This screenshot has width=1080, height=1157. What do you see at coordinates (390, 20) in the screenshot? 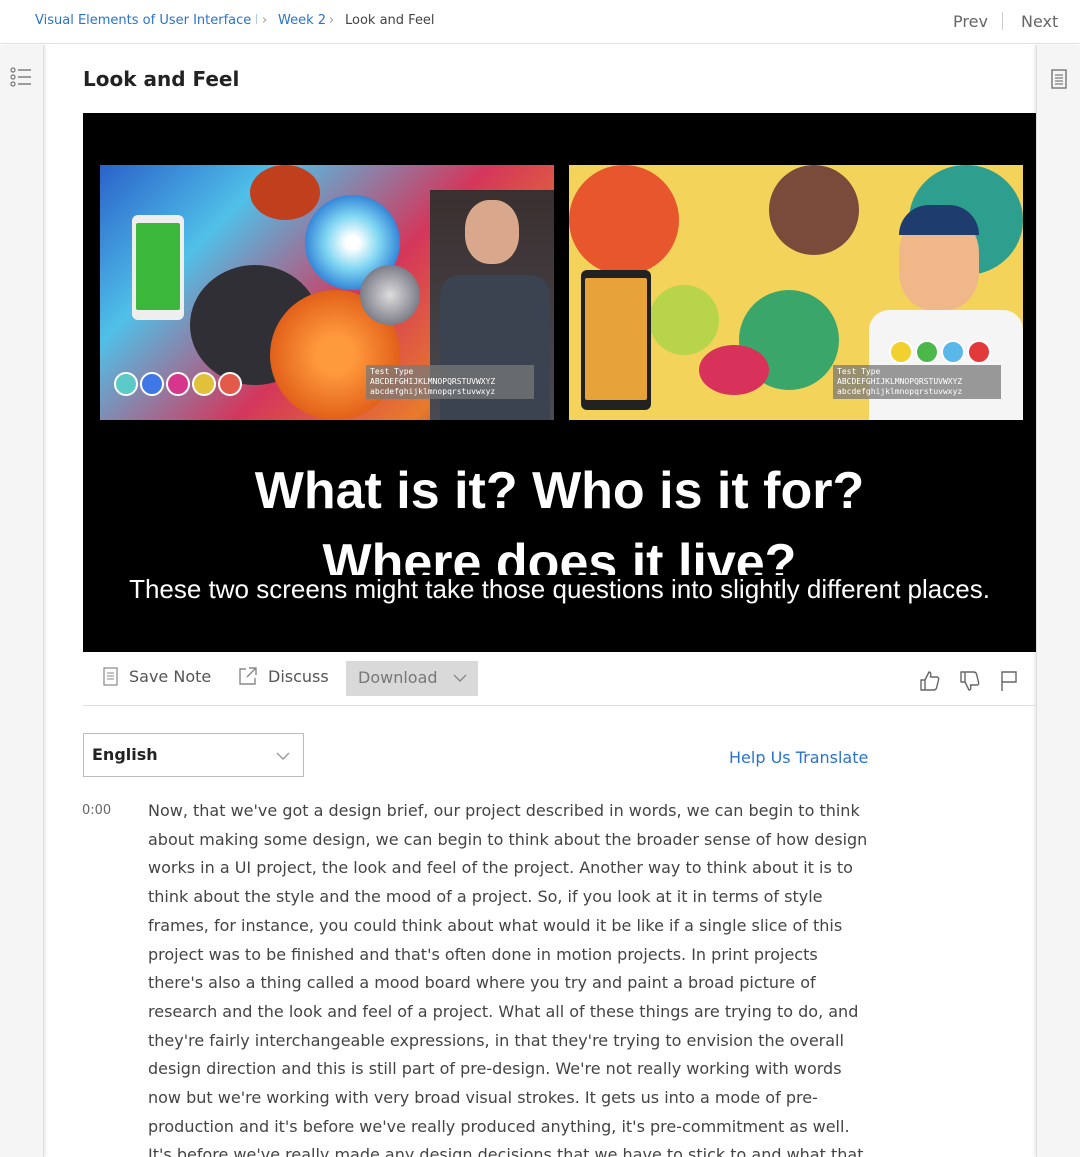
I see `breadcrumb-current: Look and Feel` at bounding box center [390, 20].